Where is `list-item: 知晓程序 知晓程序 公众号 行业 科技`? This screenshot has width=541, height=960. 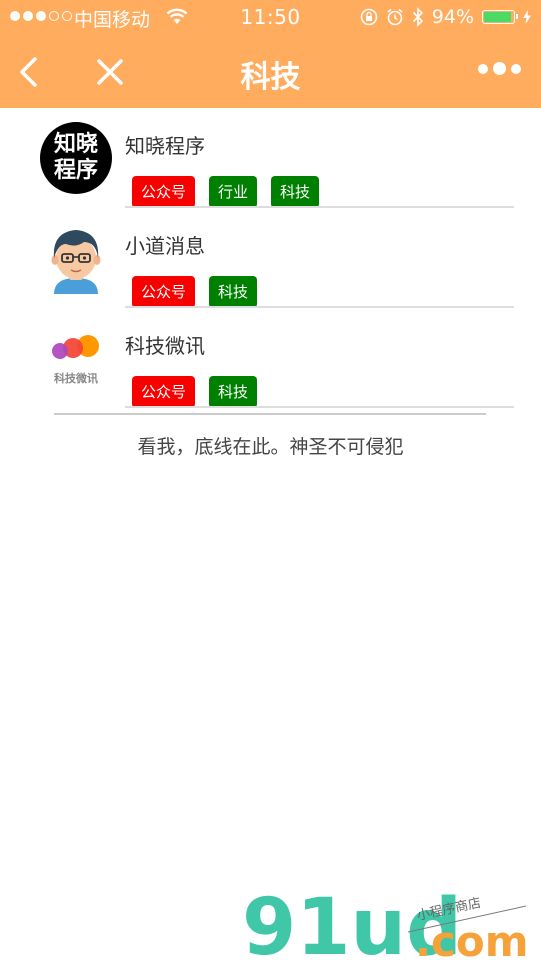 list-item: 知晓程序 知晓程序 公众号 行业 科技 is located at coordinates (270, 158).